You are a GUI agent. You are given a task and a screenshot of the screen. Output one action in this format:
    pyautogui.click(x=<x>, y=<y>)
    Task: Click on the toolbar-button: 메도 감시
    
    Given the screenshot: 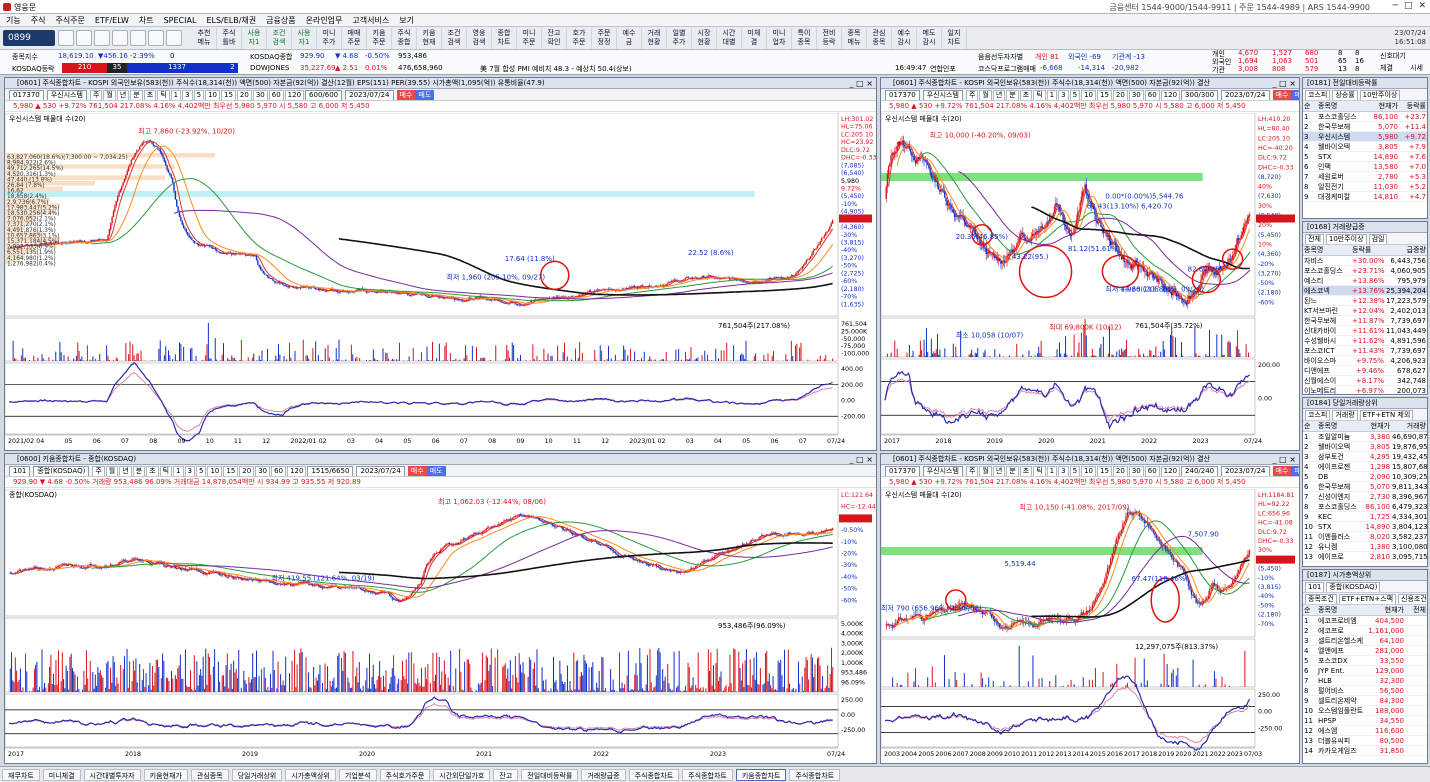 What is the action you would take?
    pyautogui.click(x=929, y=38)
    